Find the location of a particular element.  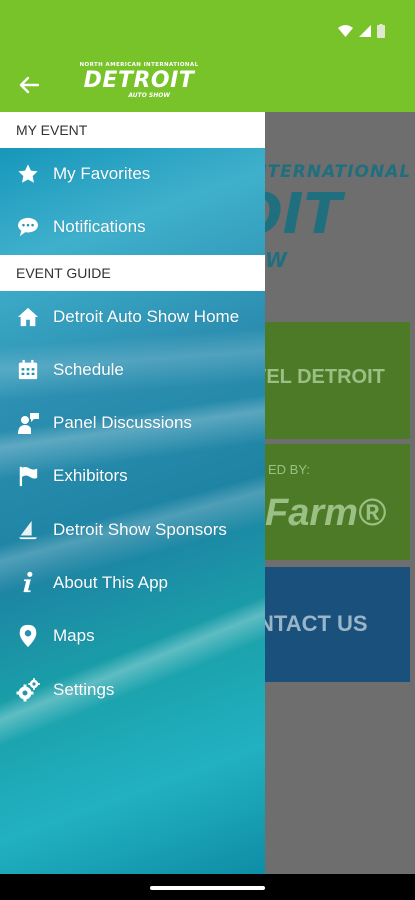

menu-item-maps: Maps is located at coordinates (132, 636).